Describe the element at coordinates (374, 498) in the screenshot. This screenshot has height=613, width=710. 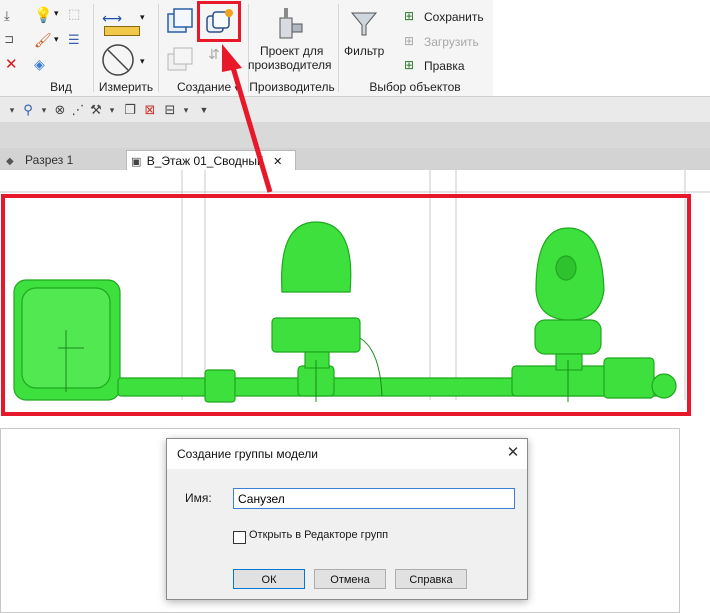
I see `group-name-input` at that location.